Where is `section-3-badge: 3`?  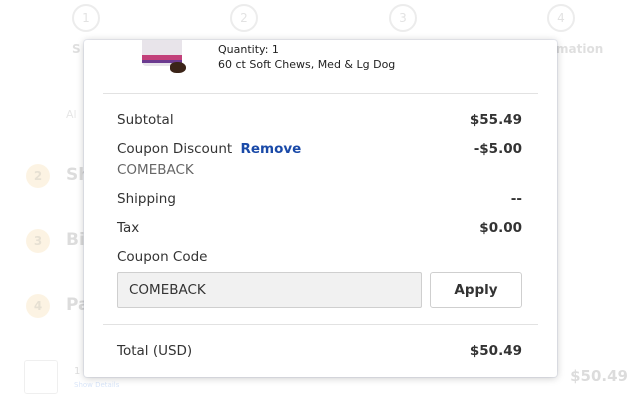
section-3-badge: 3 is located at coordinates (38, 241).